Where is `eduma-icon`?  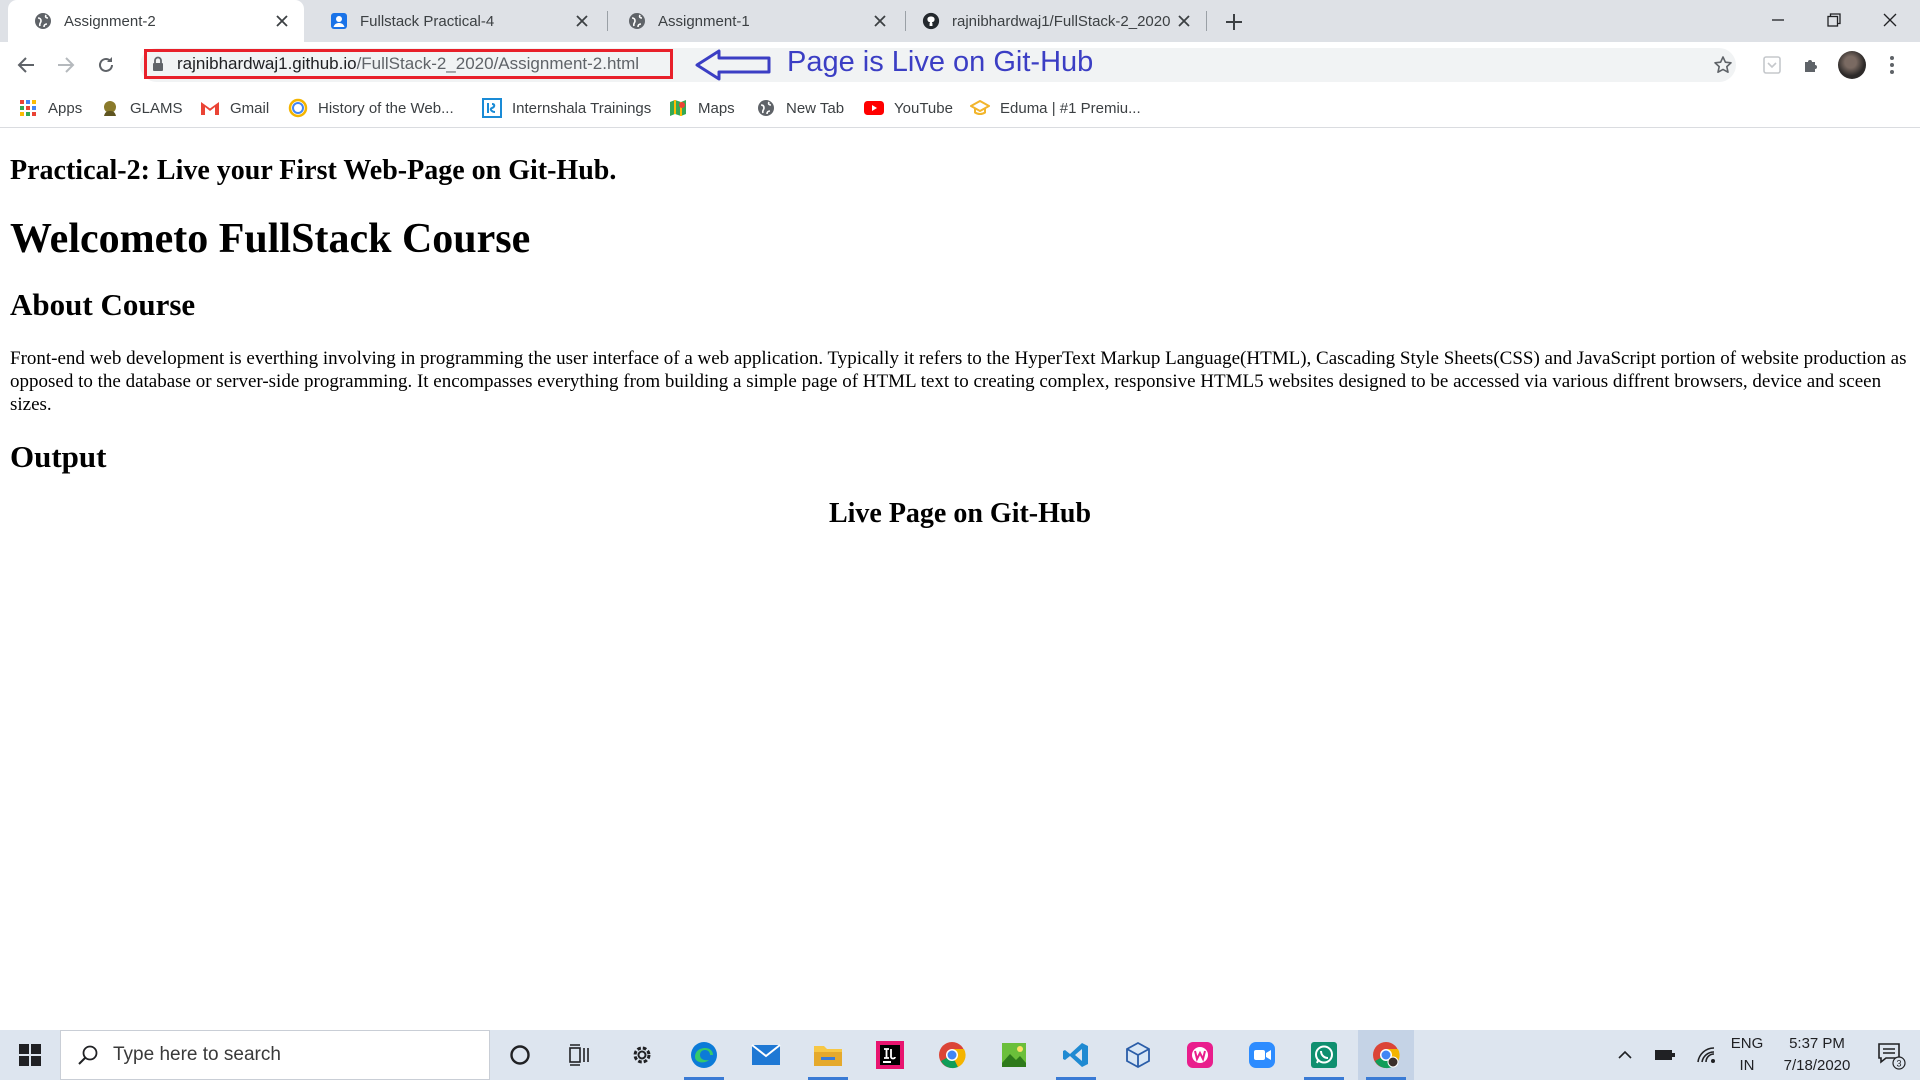 eduma-icon is located at coordinates (980, 108).